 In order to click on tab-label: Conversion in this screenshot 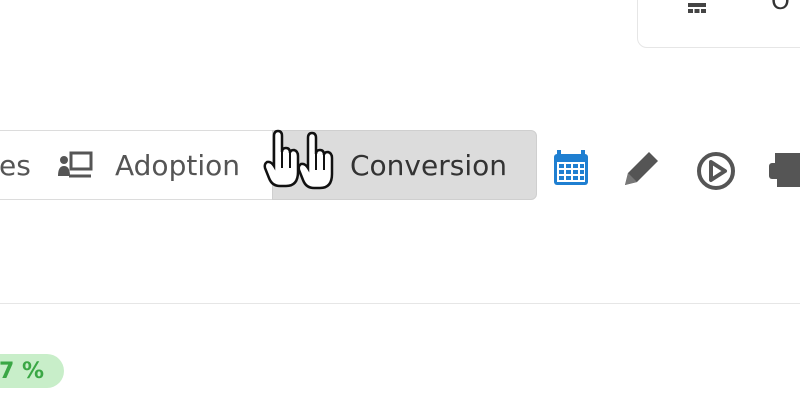, I will do `click(428, 165)`.